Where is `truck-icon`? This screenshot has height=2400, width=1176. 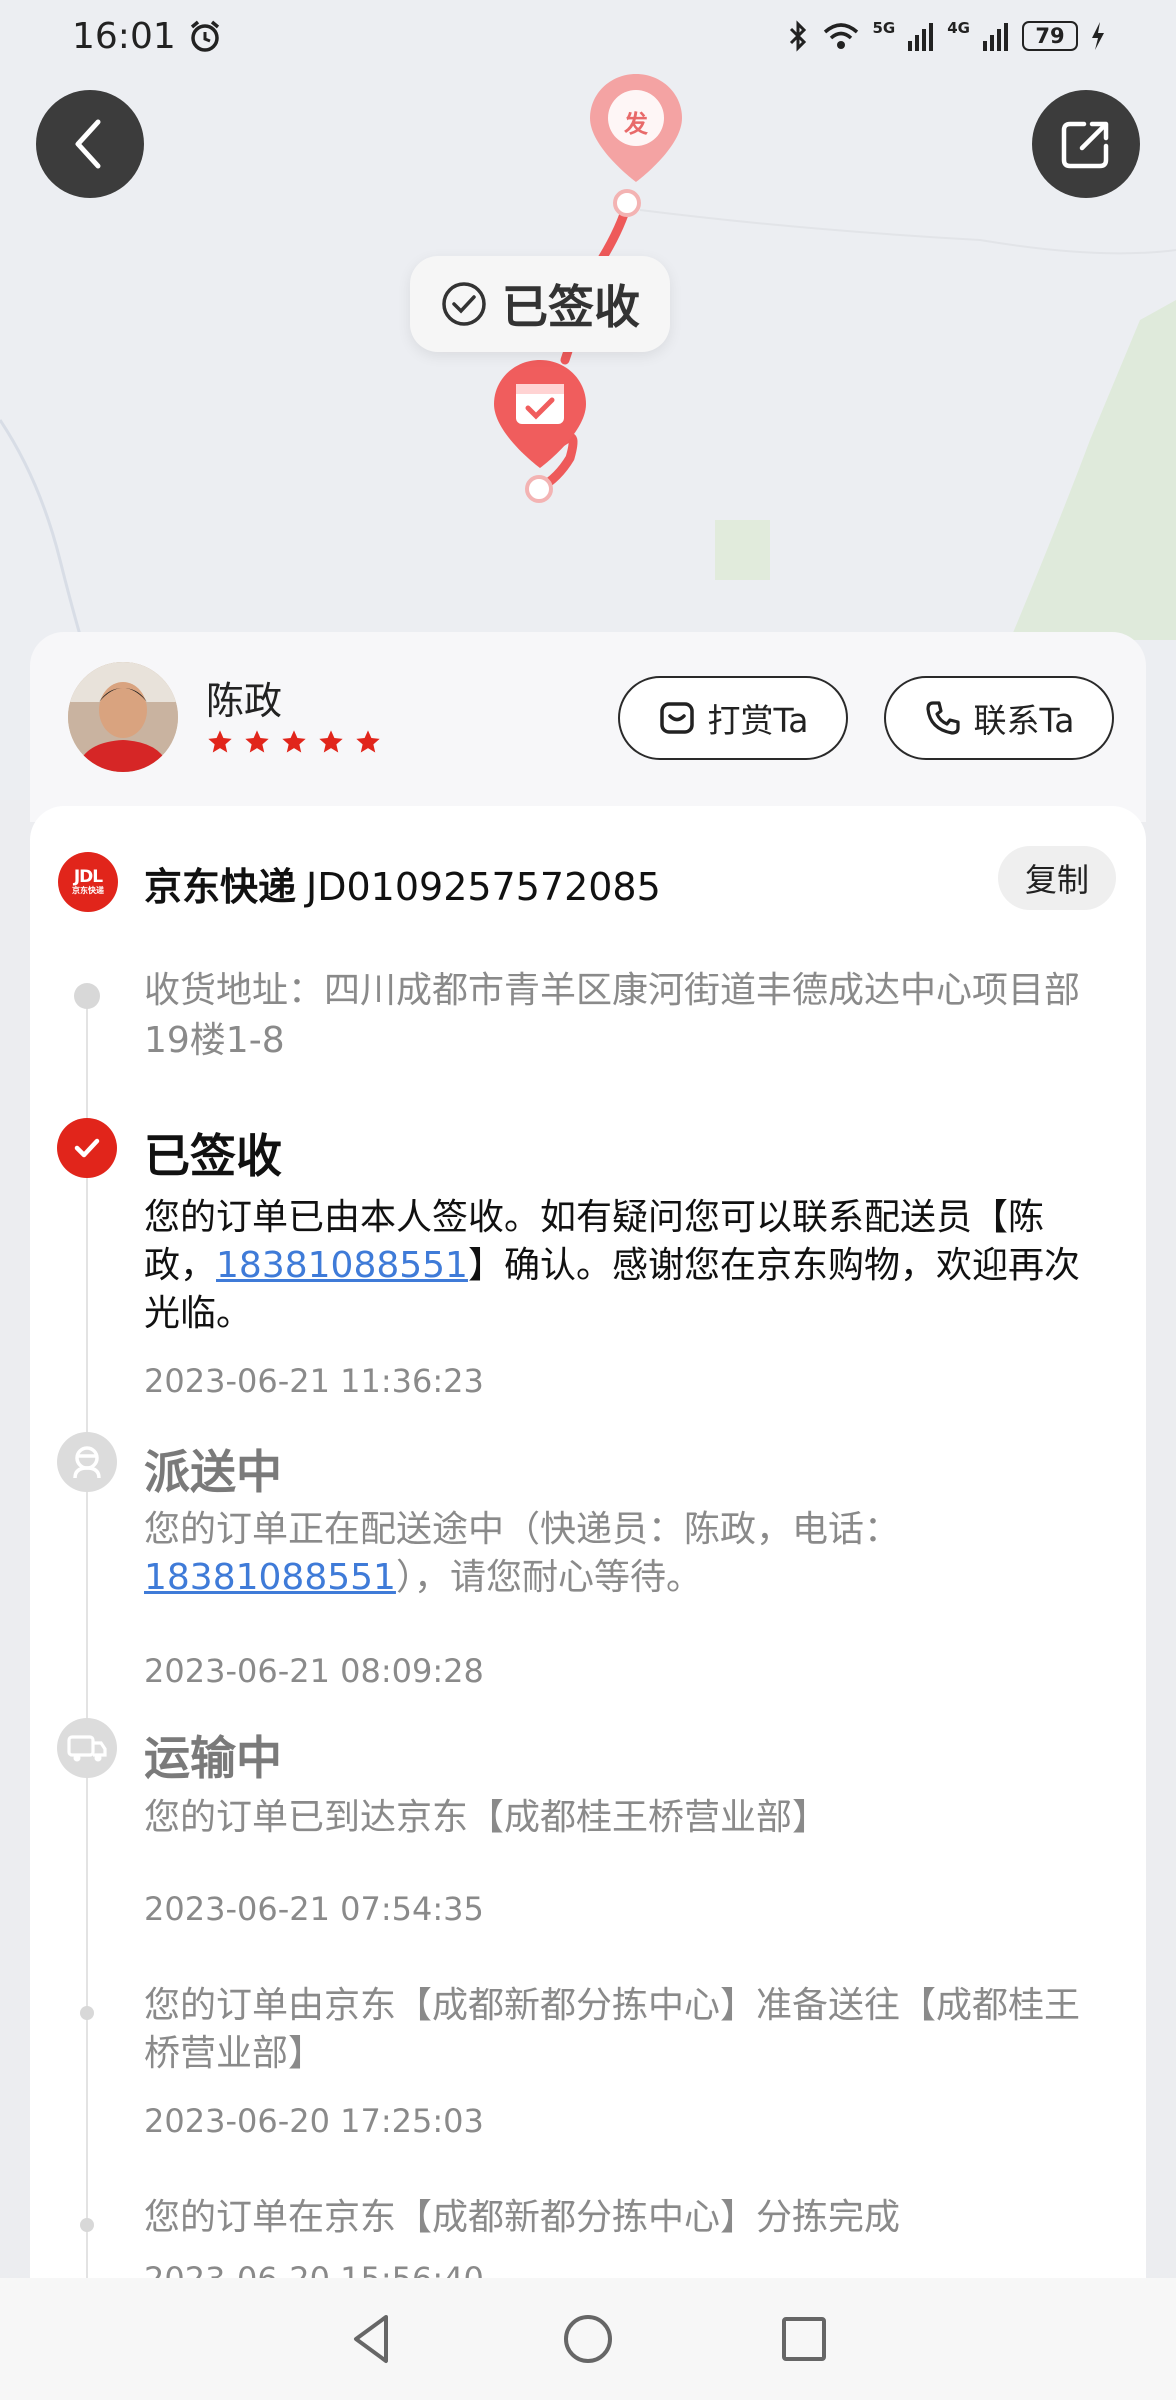 truck-icon is located at coordinates (87, 1748).